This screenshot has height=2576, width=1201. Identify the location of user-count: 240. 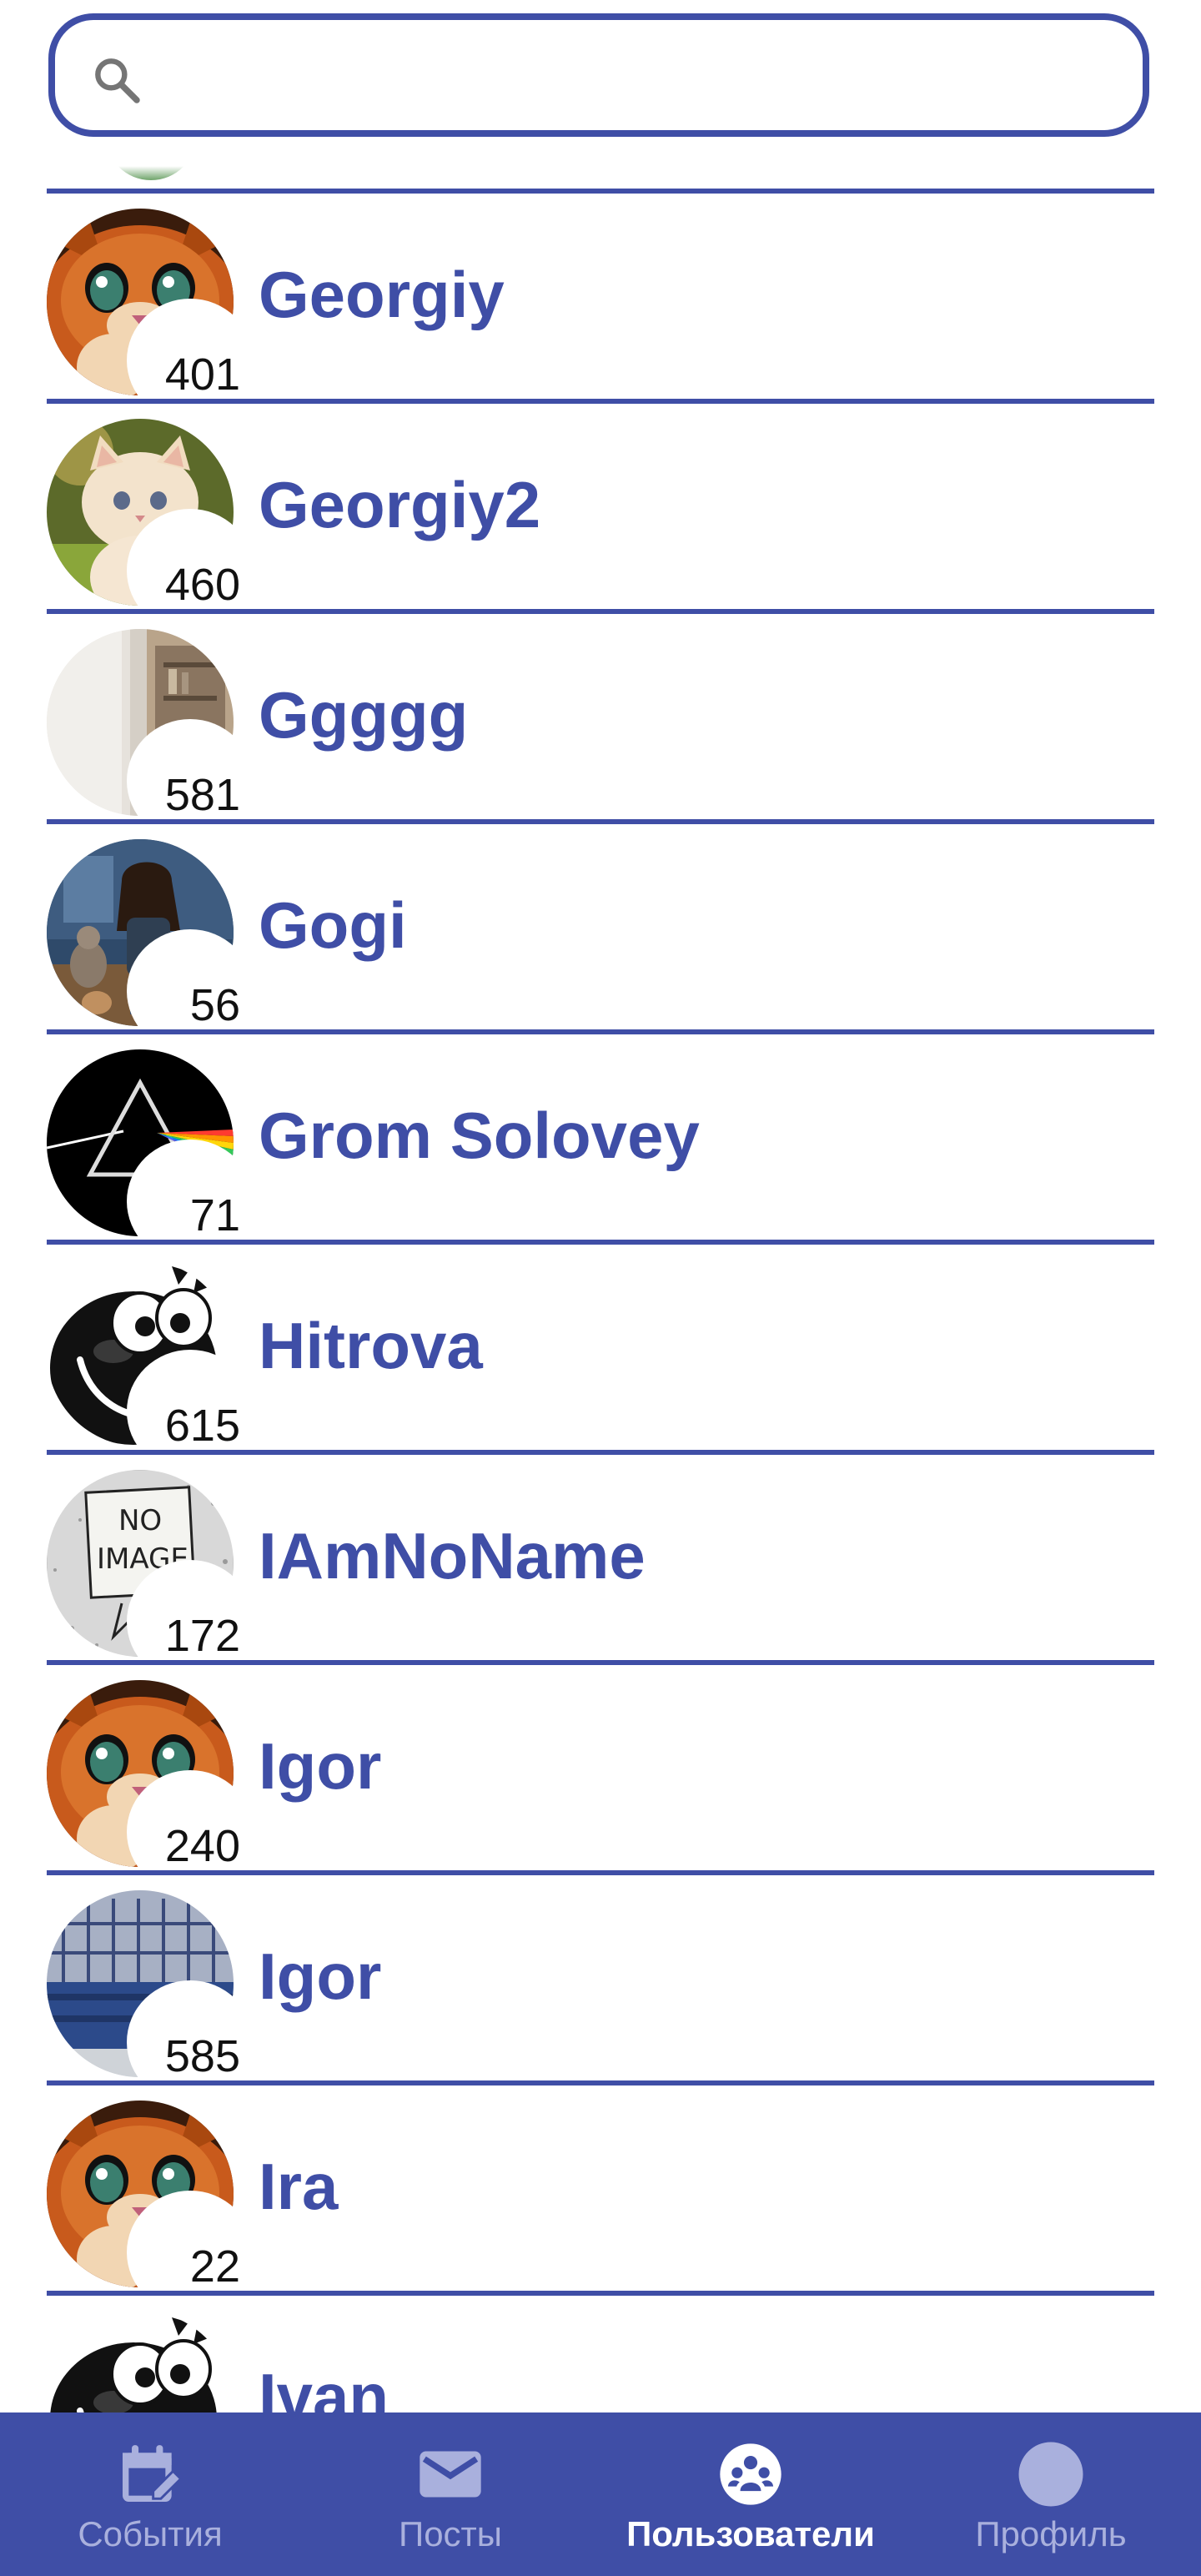
(202, 1846).